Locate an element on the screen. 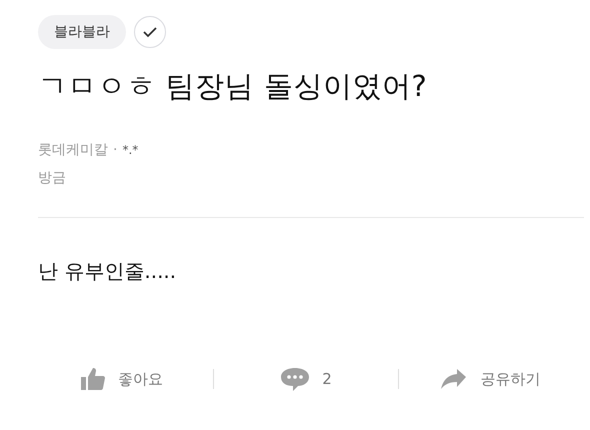 The height and width of the screenshot is (430, 590). check-icon is located at coordinates (150, 32).